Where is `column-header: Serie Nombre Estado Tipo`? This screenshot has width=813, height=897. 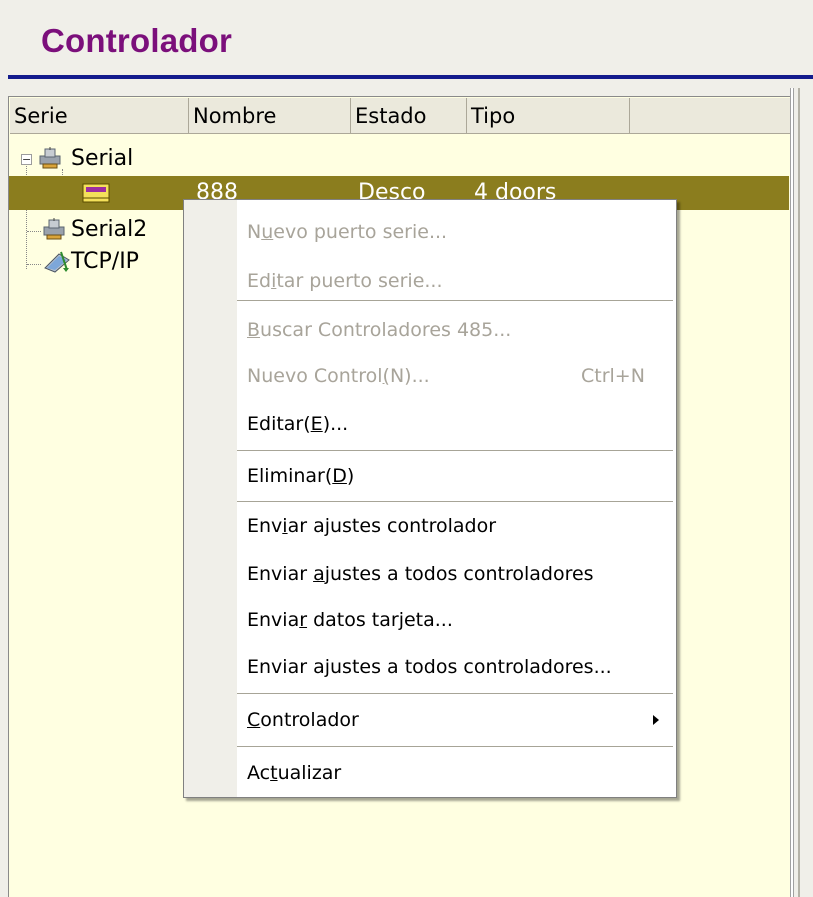
column-header: Serie Nombre Estado Tipo is located at coordinates (400, 116).